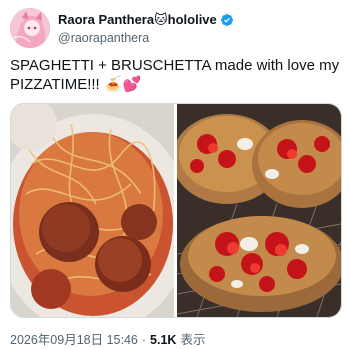  Describe the element at coordinates (175, 29) in the screenshot. I see `tweet-header: Raora Panthera🐱hololive @raorapanthera` at that location.